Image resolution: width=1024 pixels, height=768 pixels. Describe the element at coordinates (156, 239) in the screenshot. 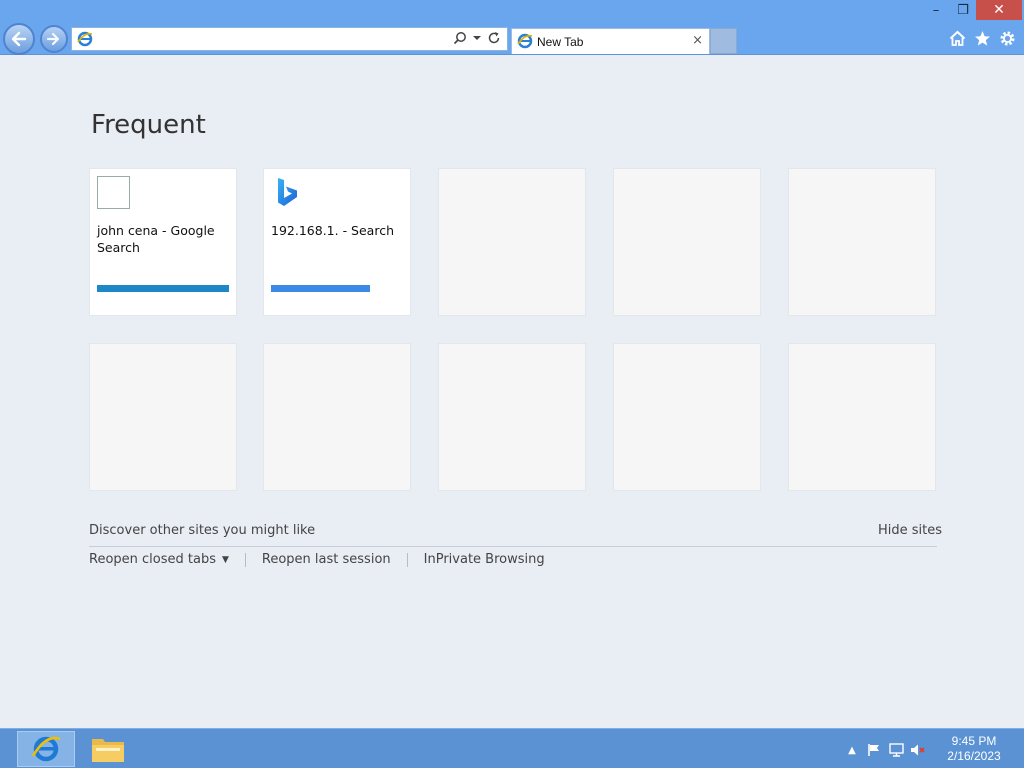

I see `tile-title: john cena - Google Search` at that location.